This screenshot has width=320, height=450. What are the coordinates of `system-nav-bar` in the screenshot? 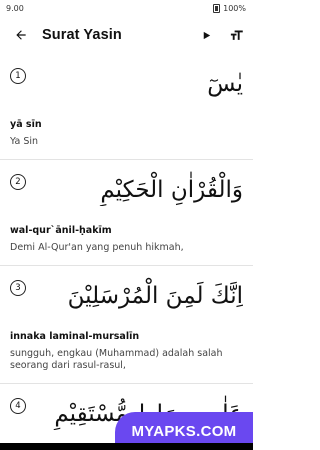 It's located at (126, 446).